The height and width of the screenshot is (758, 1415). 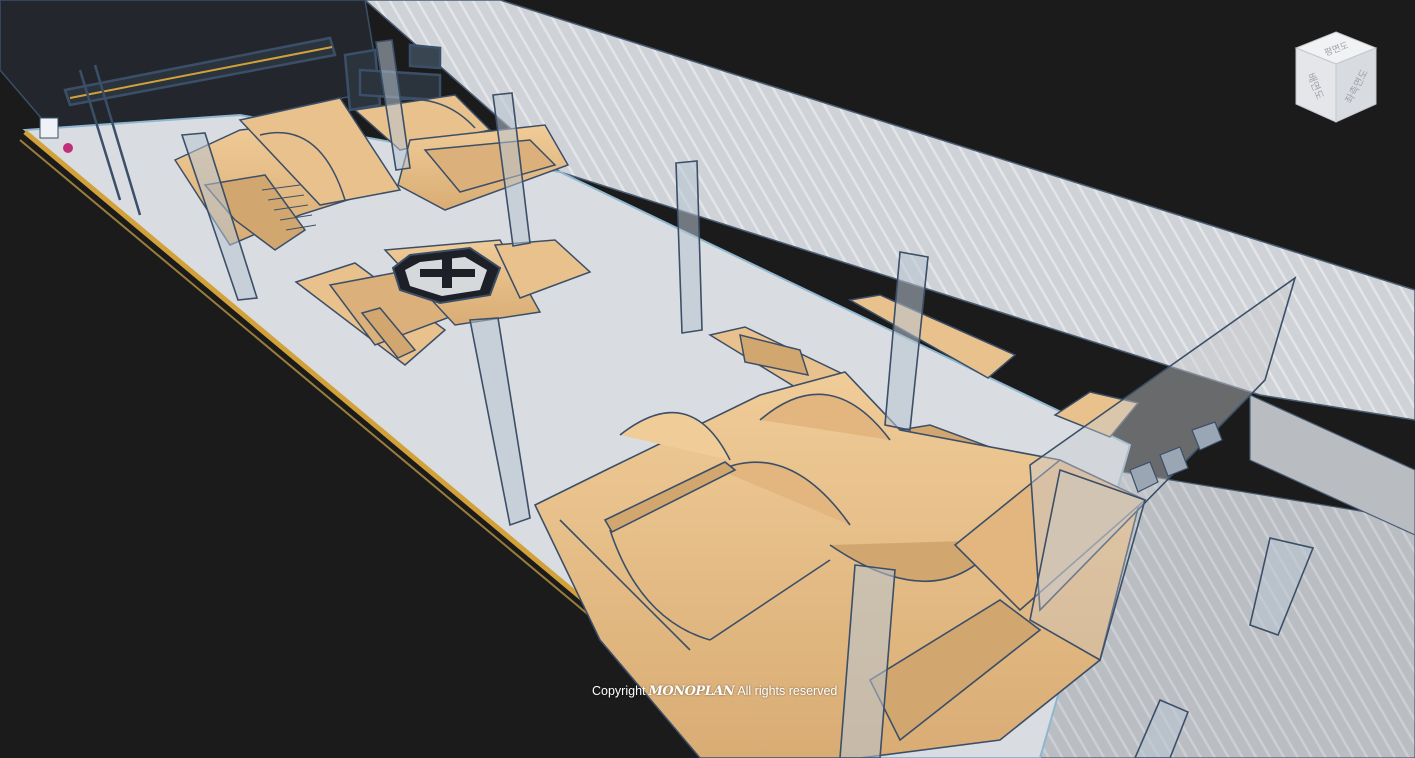 What do you see at coordinates (68, 148) in the screenshot?
I see `figure-marker` at bounding box center [68, 148].